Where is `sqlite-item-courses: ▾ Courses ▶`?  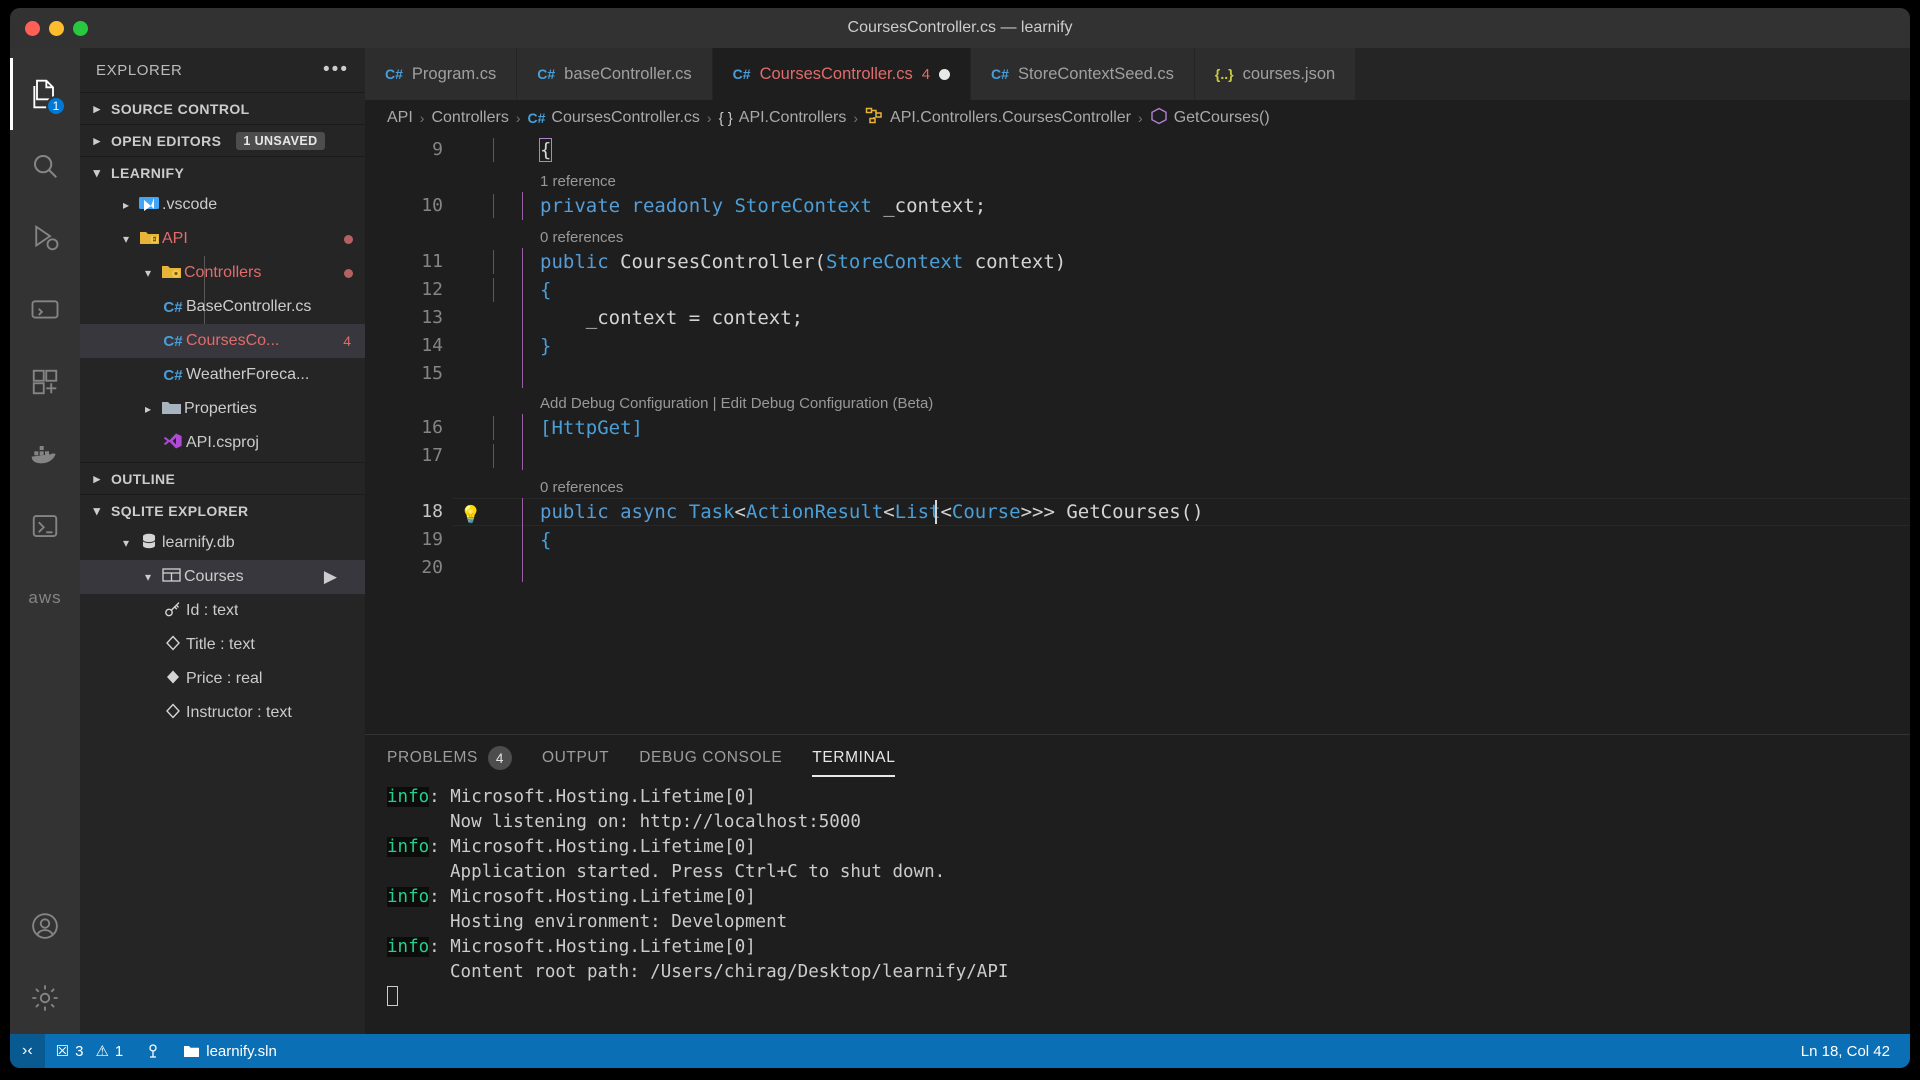
sqlite-item-courses: ▾ Courses ▶ is located at coordinates (222, 577).